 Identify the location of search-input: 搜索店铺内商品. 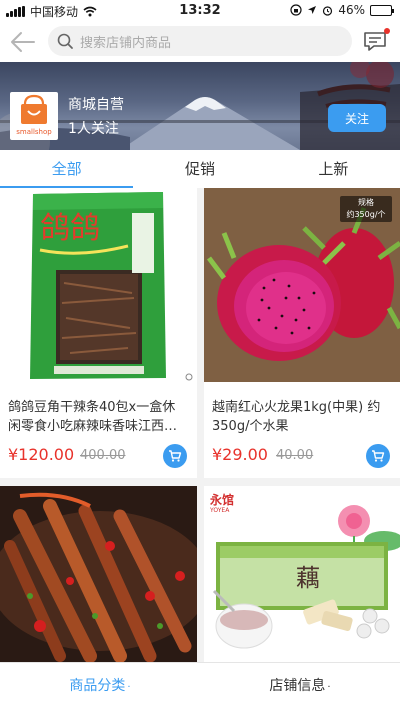
(200, 41).